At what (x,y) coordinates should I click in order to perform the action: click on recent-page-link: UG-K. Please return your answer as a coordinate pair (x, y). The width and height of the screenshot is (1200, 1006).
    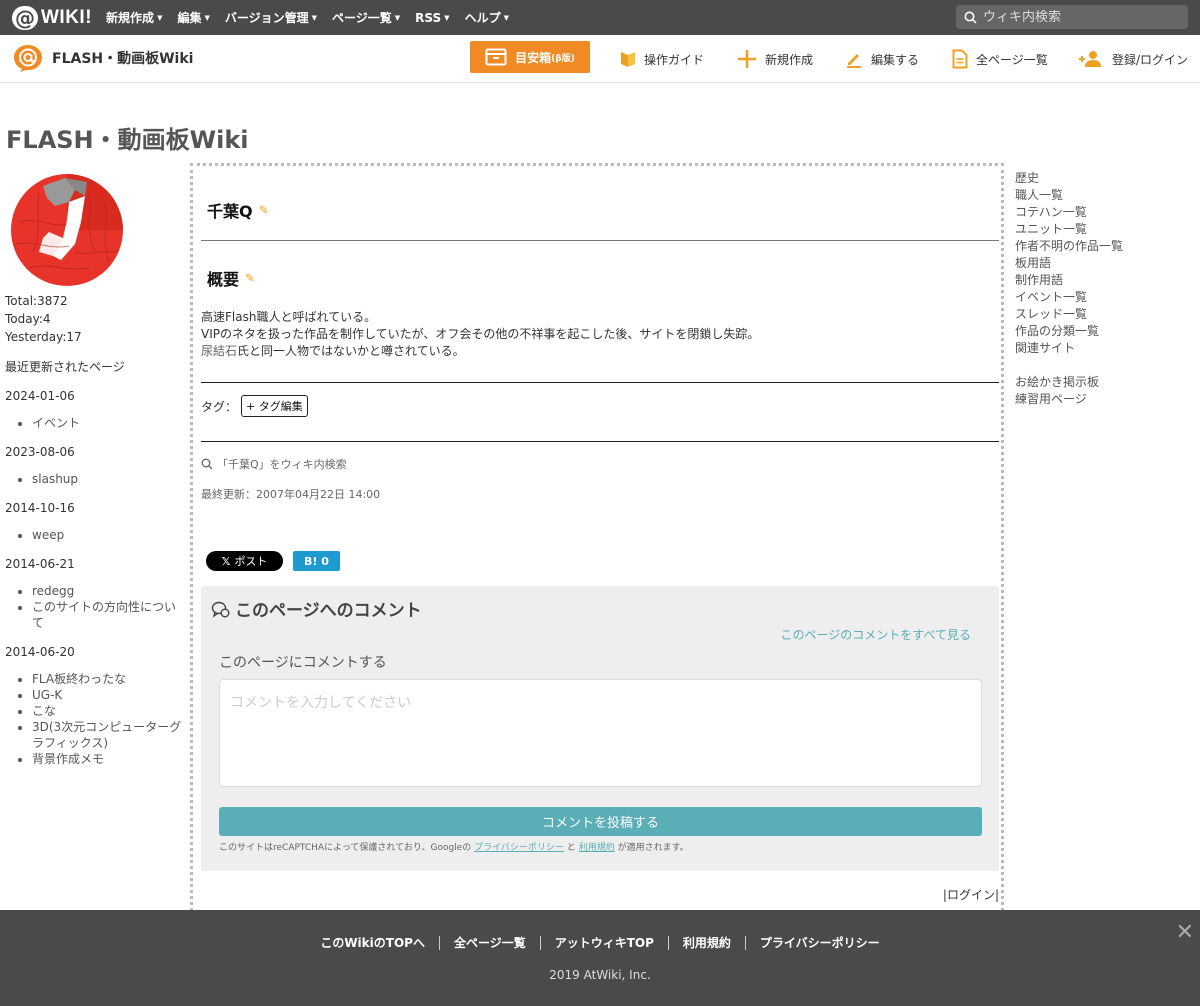
    Looking at the image, I should click on (108, 695).